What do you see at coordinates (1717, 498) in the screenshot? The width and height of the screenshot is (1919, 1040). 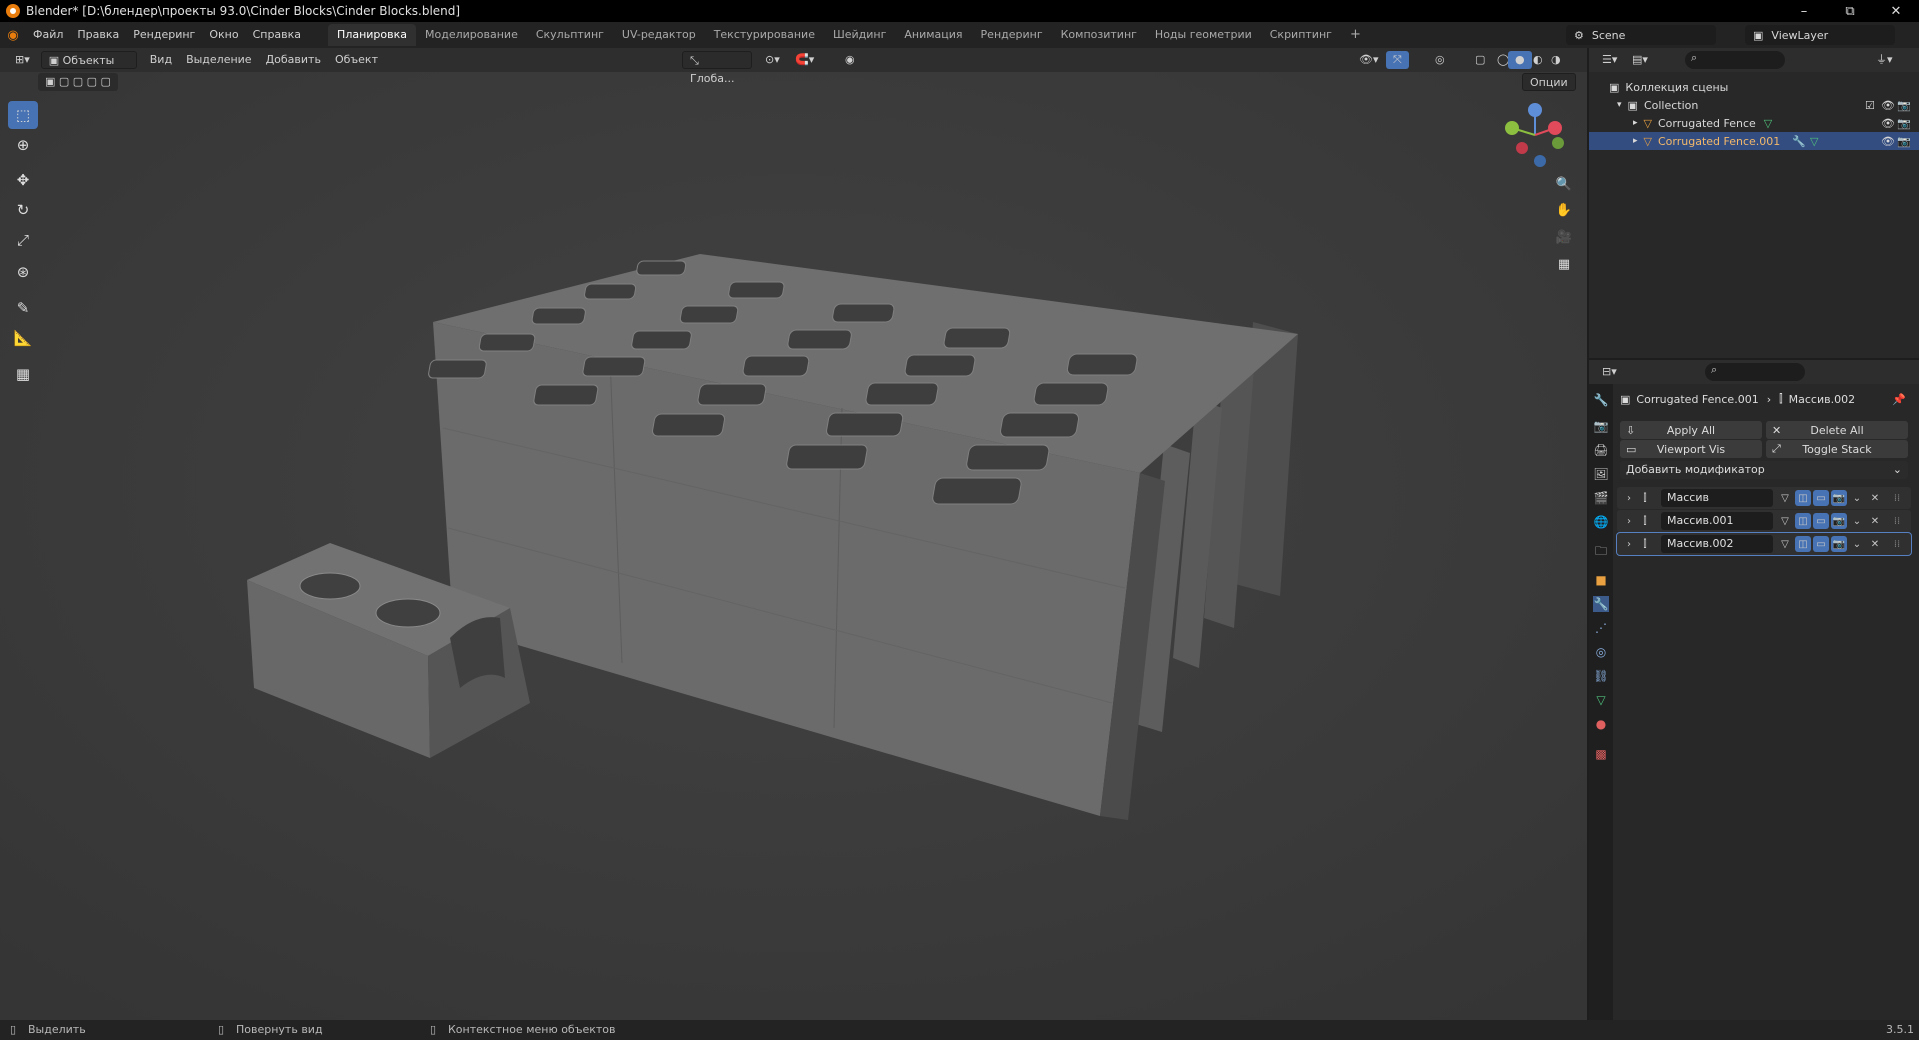 I see `modifier-name-field: Массив` at bounding box center [1717, 498].